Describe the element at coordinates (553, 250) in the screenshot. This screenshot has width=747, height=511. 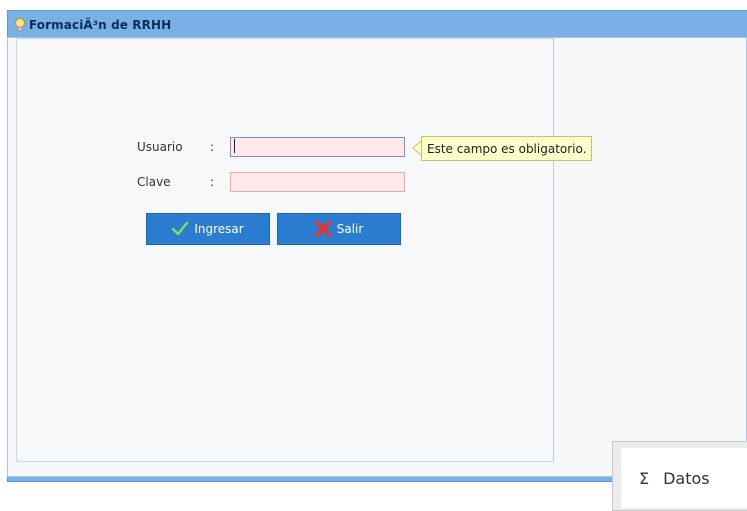
I see `vertical-divider` at that location.